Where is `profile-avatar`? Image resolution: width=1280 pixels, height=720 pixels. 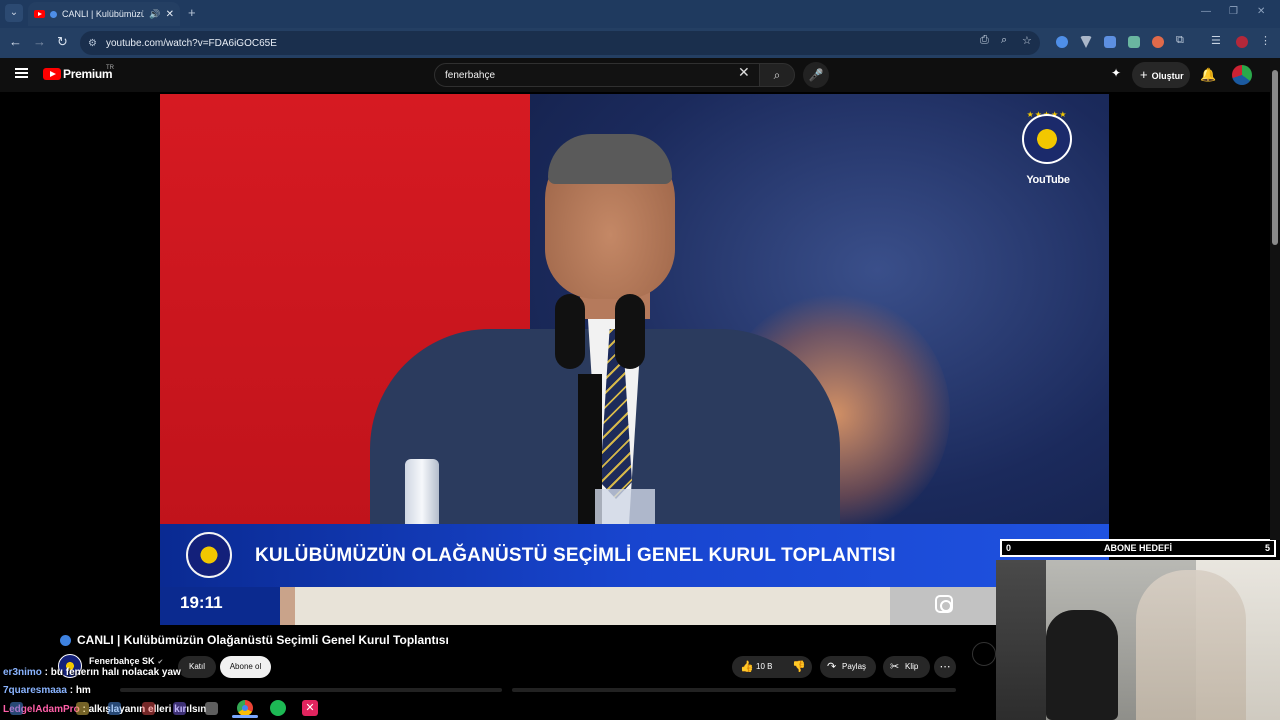
profile-avatar is located at coordinates (1242, 42).